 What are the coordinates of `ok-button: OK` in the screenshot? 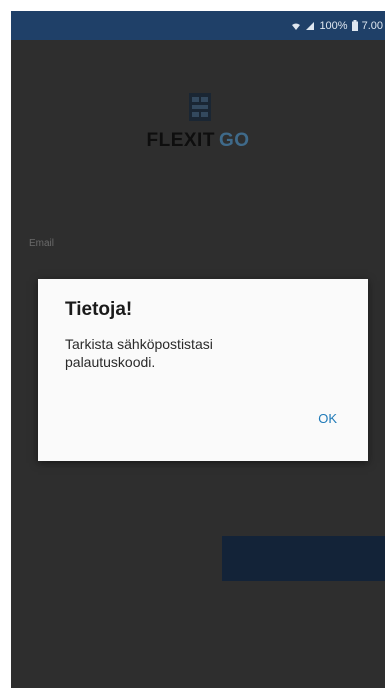 It's located at (327, 418).